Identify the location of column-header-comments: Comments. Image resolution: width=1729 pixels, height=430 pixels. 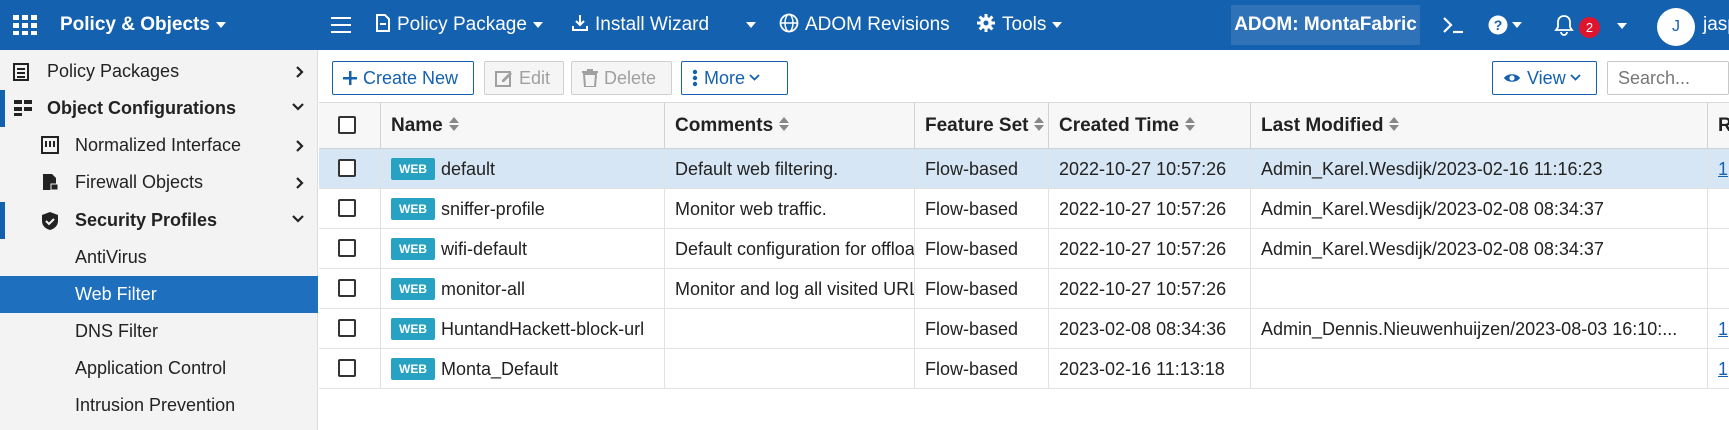
(790, 126).